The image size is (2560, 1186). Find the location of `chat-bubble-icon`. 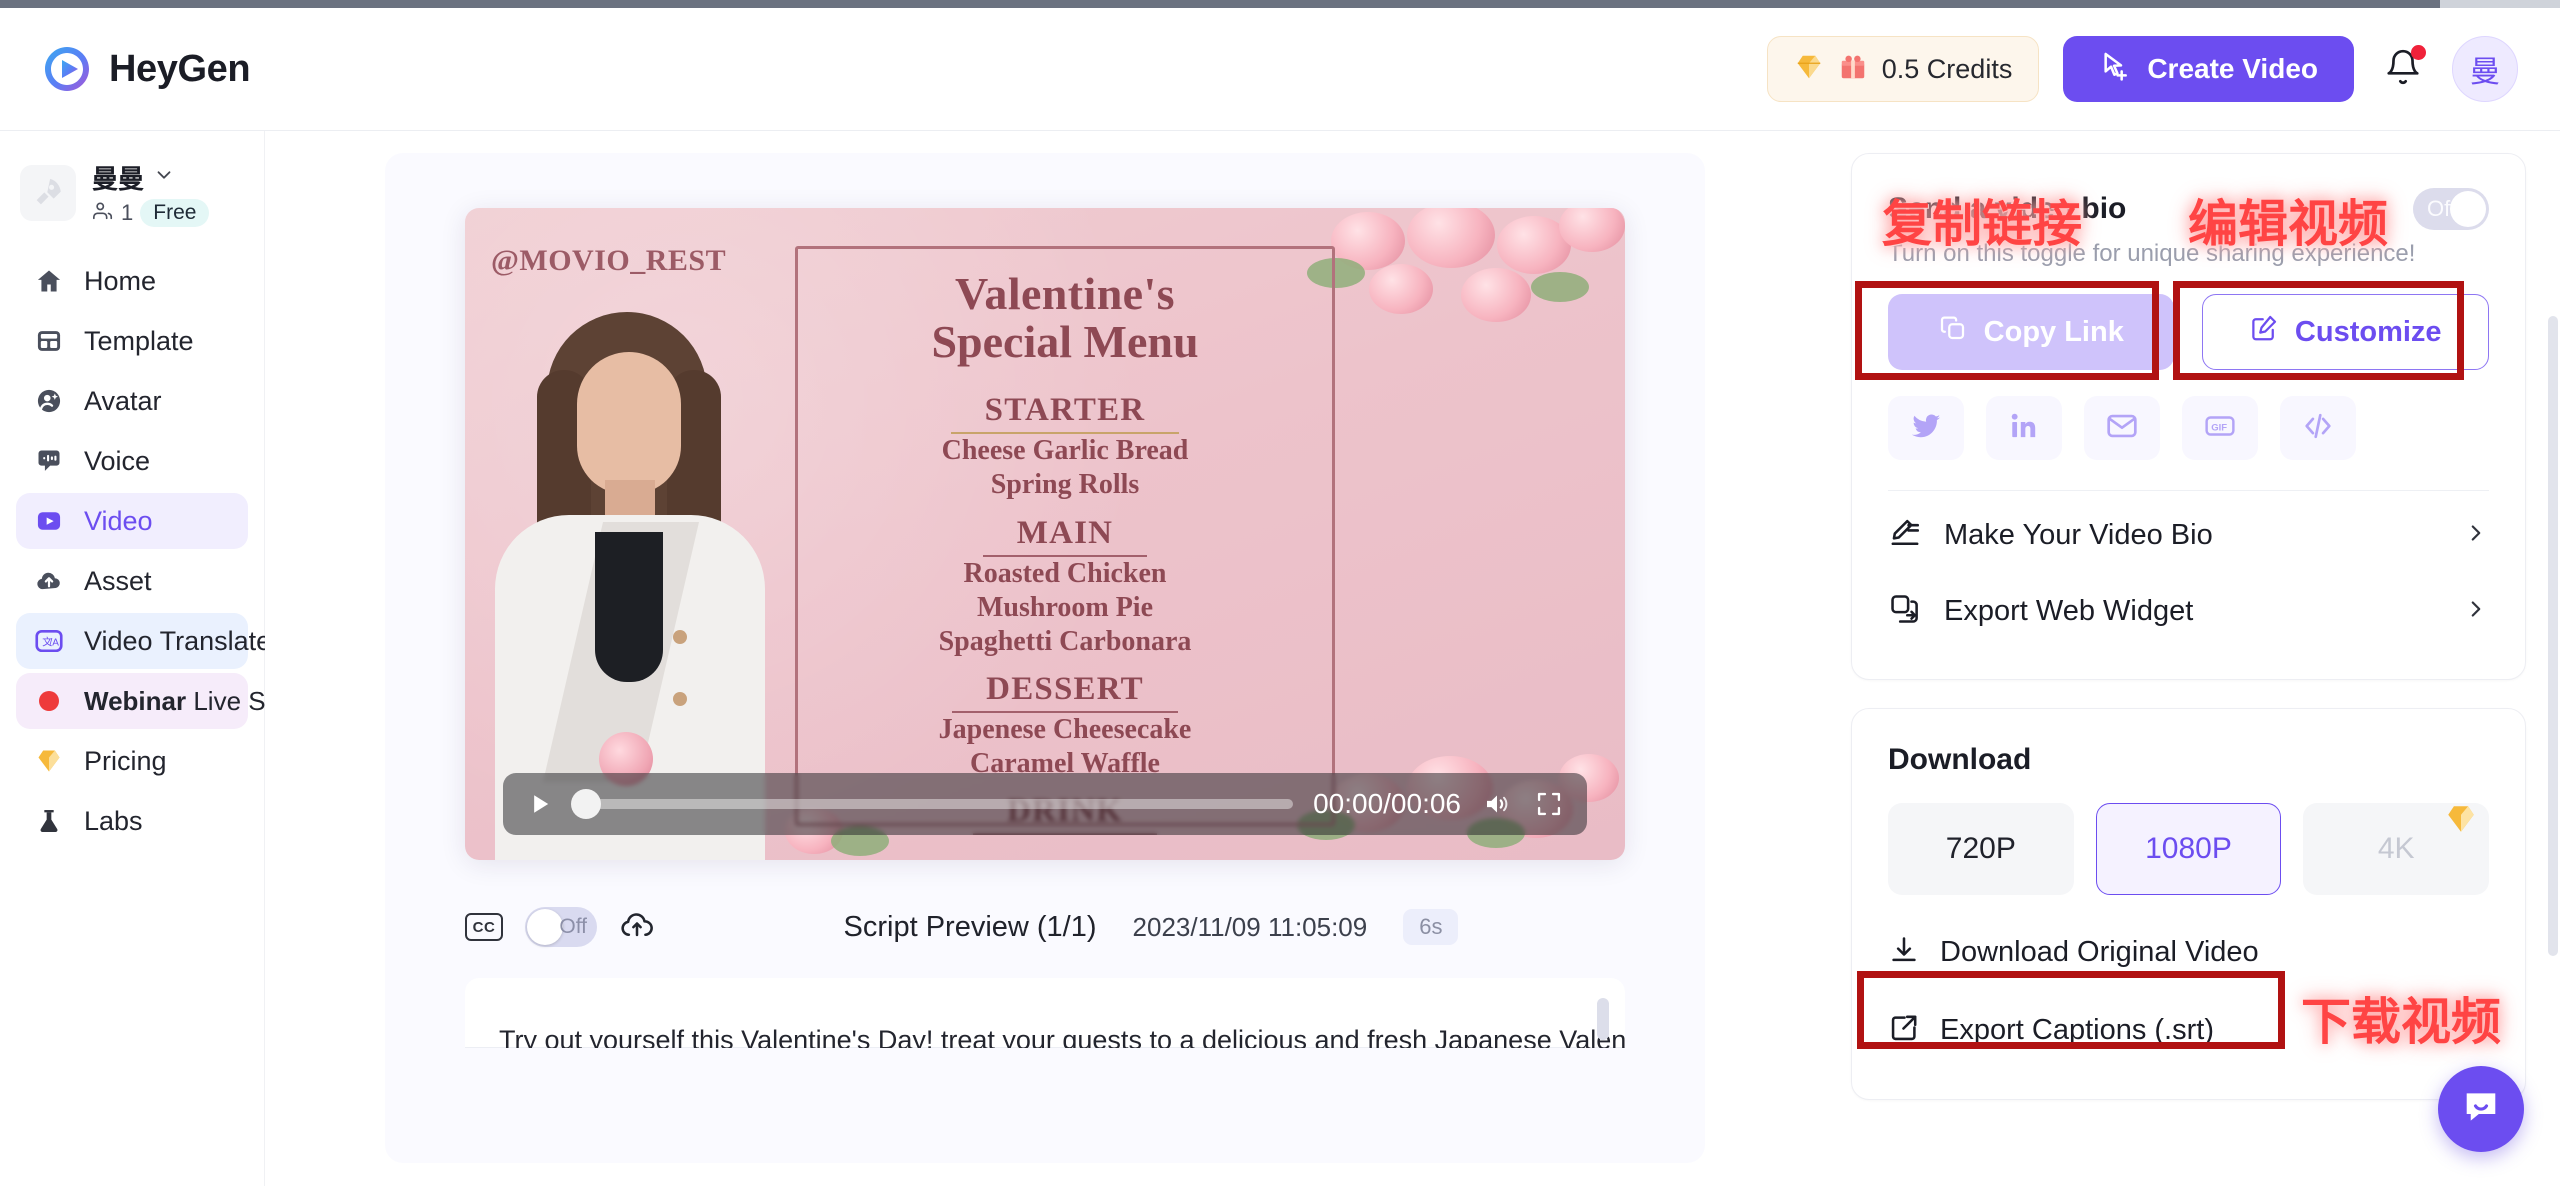

chat-bubble-icon is located at coordinates (2481, 1109).